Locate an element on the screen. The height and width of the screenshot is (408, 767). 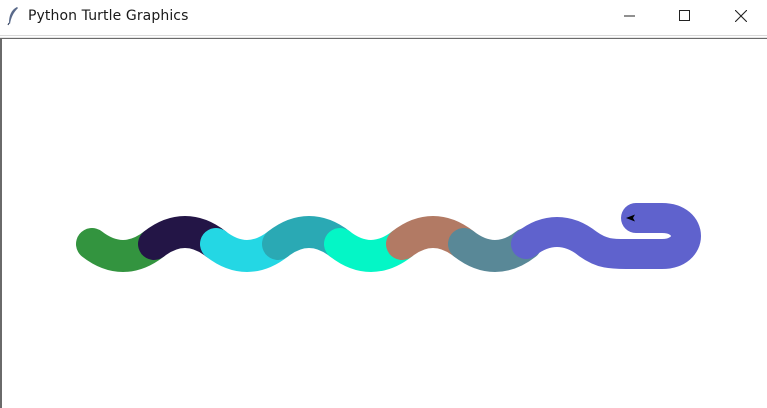
maximize-icon is located at coordinates (684, 15).